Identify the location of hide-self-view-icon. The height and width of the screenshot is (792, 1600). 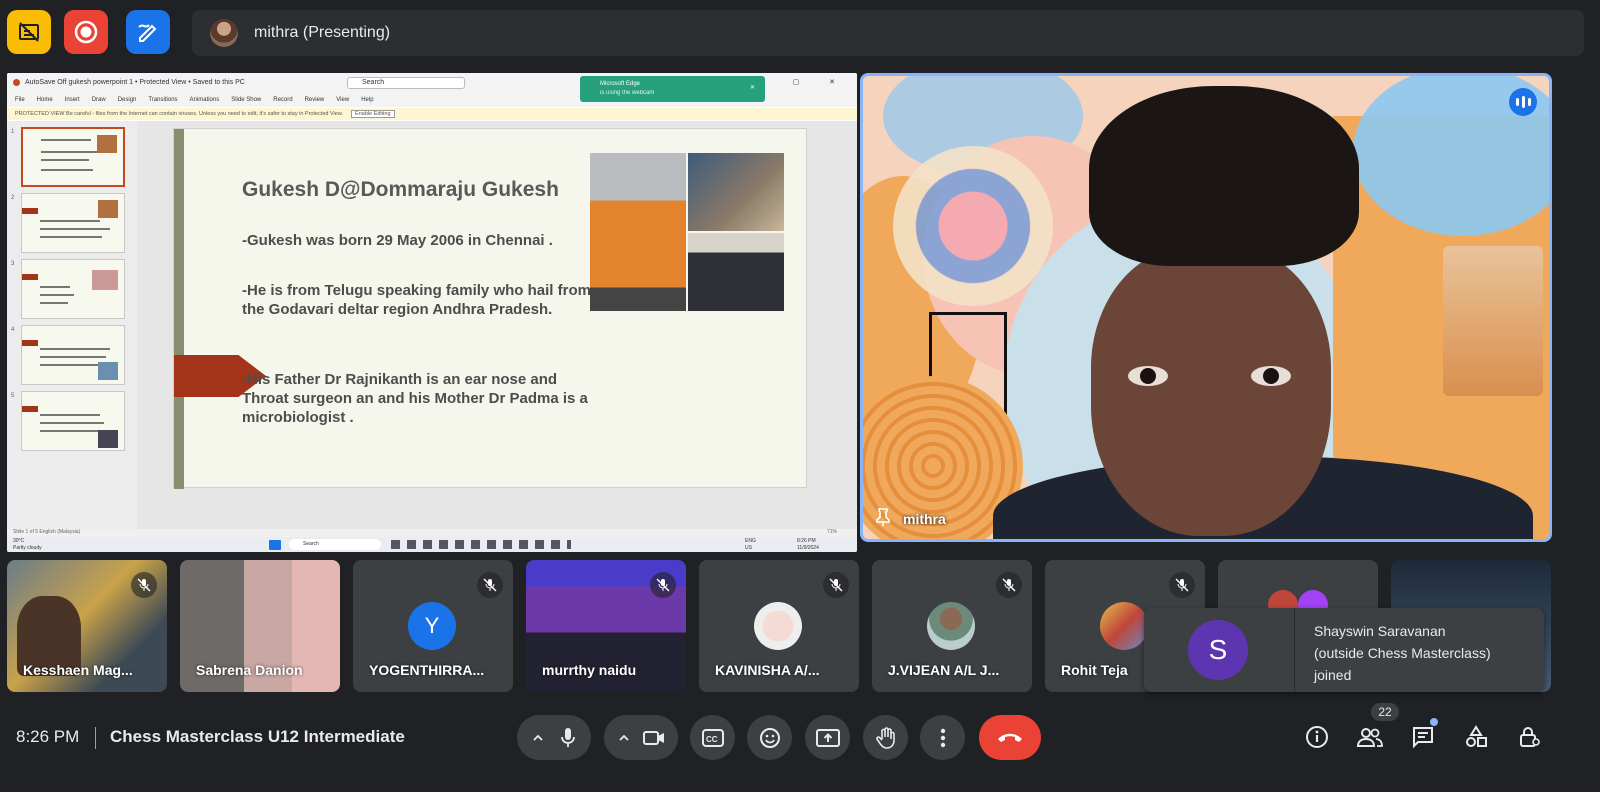
(29, 32).